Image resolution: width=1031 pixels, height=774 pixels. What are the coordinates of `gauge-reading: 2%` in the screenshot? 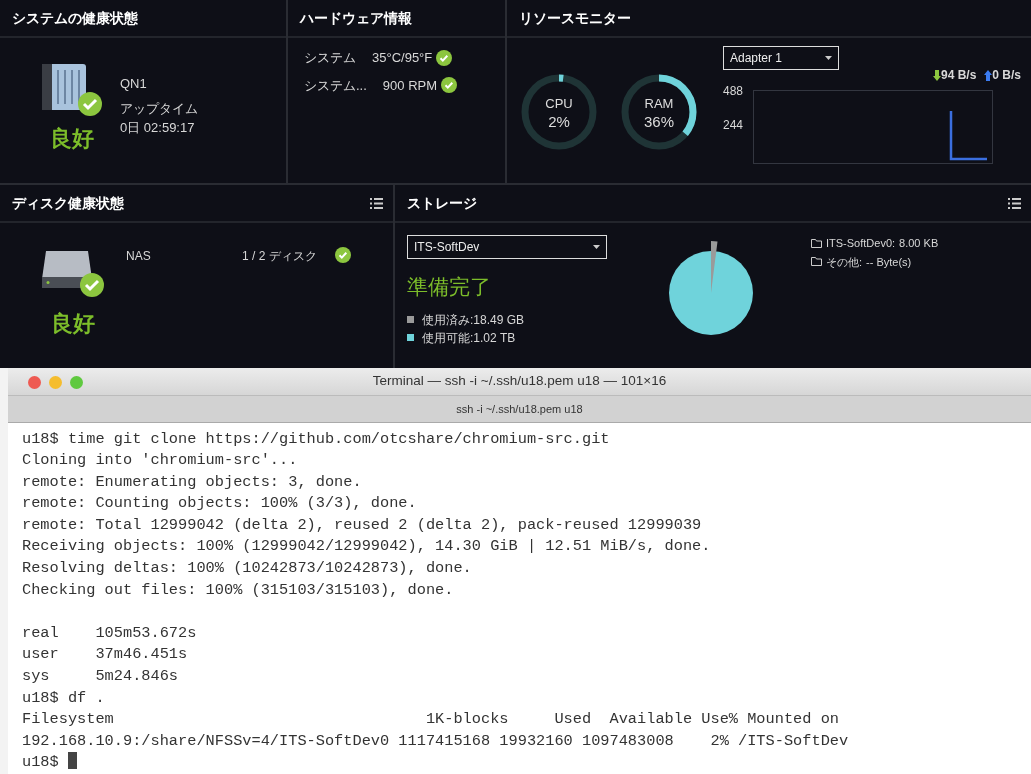 It's located at (559, 121).